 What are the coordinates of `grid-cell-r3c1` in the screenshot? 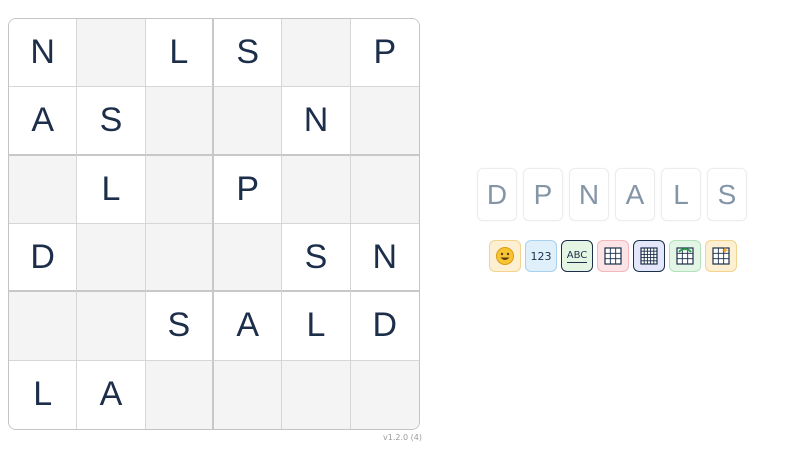 It's located at (43, 189).